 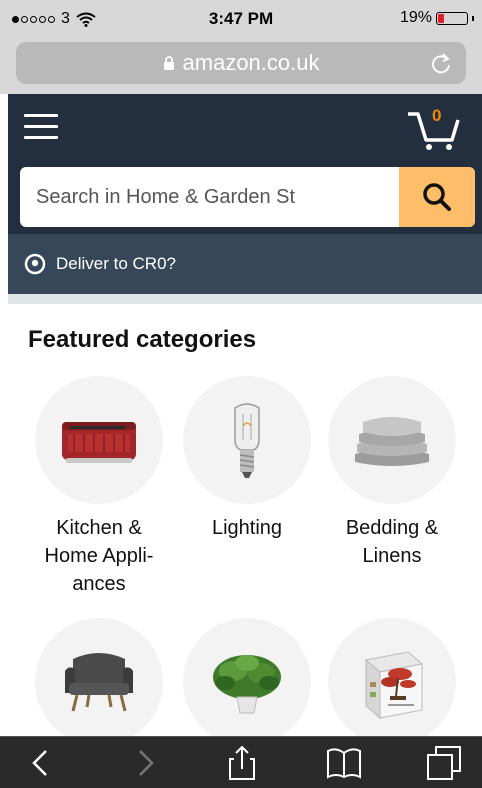 What do you see at coordinates (392, 542) in the screenshot?
I see `category-label: Bedding & Linens` at bounding box center [392, 542].